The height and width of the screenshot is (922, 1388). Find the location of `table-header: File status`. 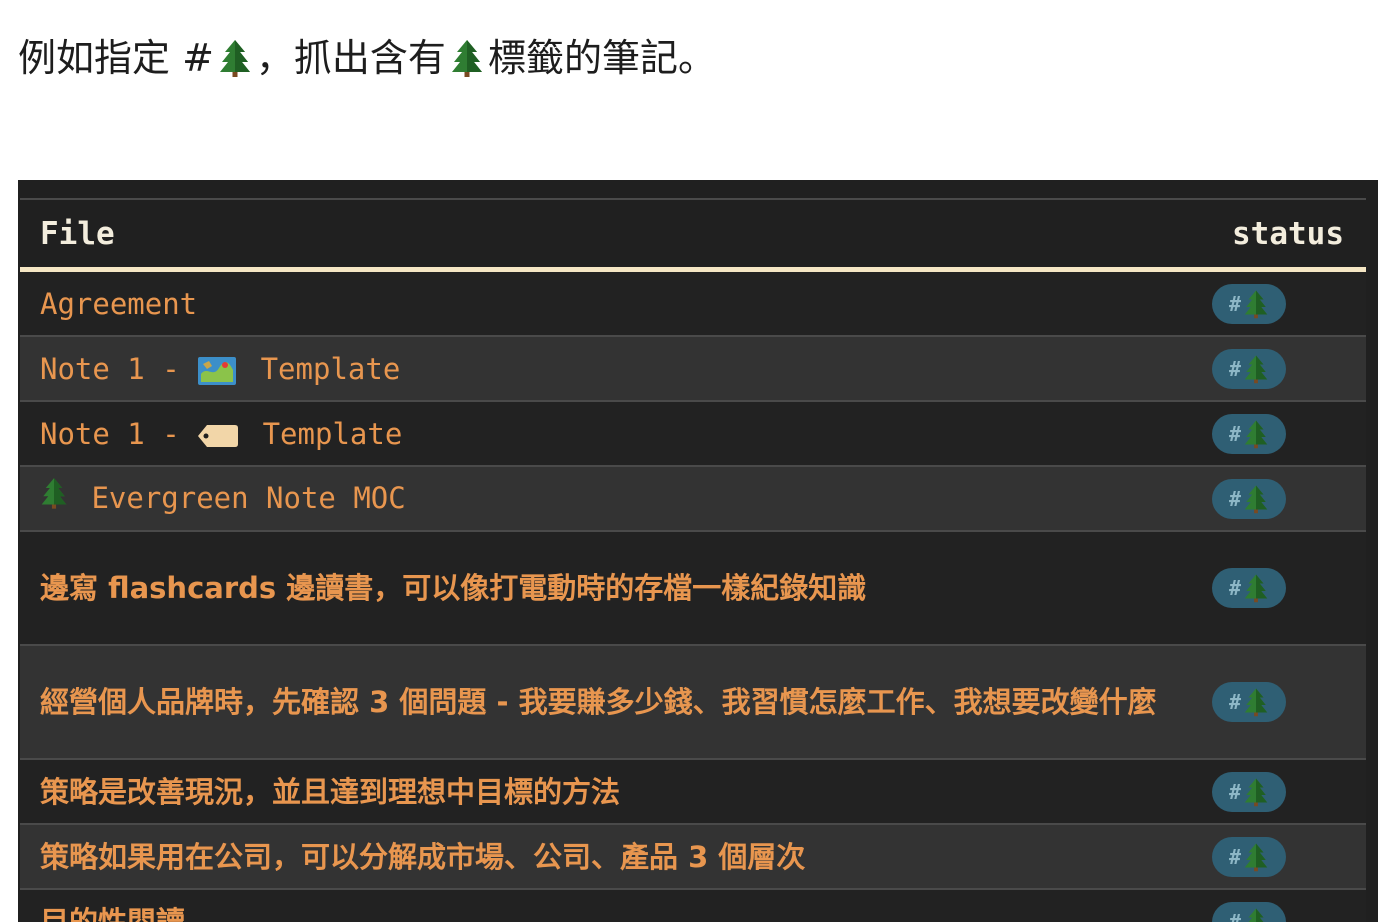

table-header: File status is located at coordinates (693, 236).